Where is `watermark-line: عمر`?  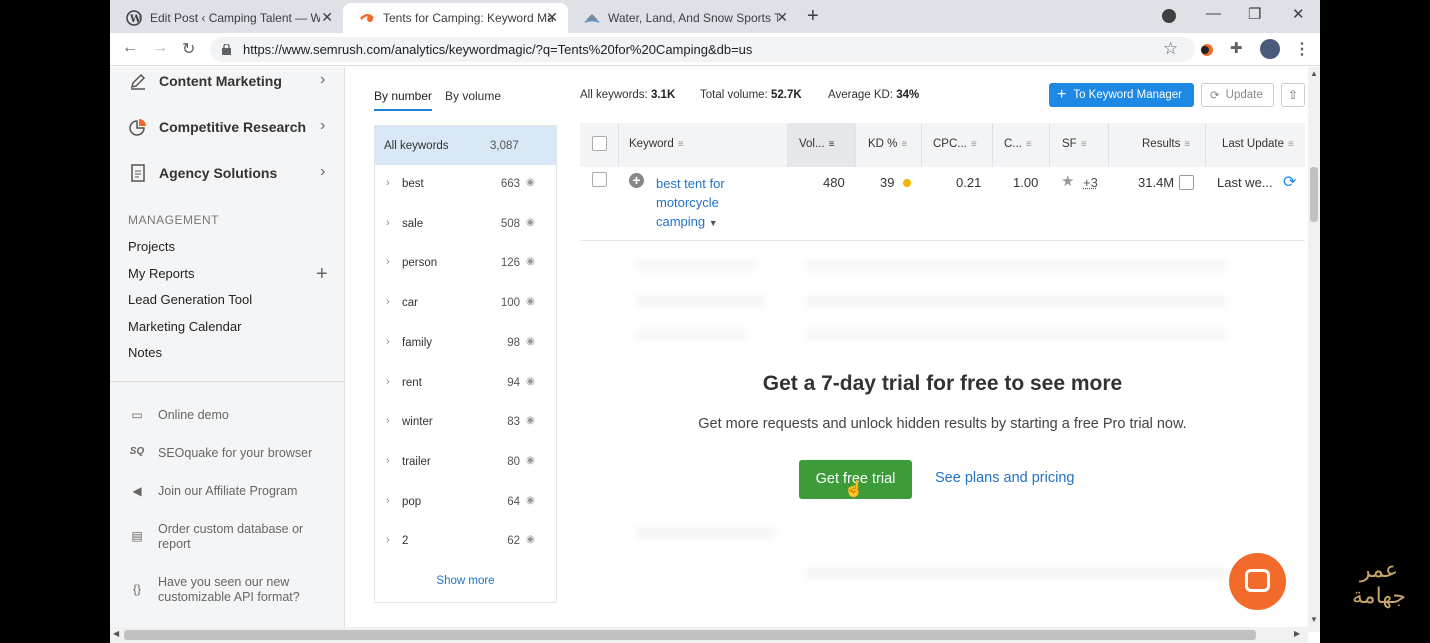 watermark-line: عمر is located at coordinates (1379, 570).